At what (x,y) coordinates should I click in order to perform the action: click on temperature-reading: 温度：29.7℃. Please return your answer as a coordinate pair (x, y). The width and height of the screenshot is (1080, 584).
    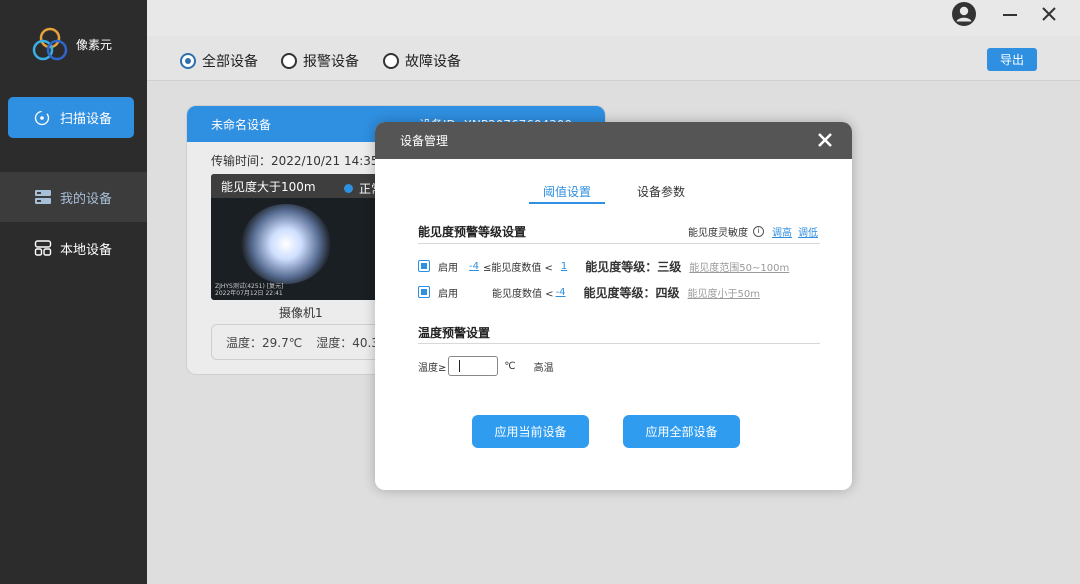
    Looking at the image, I should click on (264, 342).